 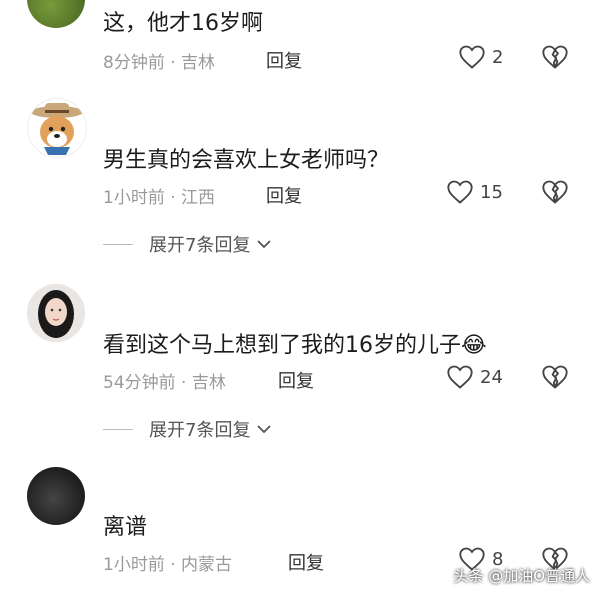 What do you see at coordinates (474, 345) in the screenshot?
I see `laughing-emoji: 😂` at bounding box center [474, 345].